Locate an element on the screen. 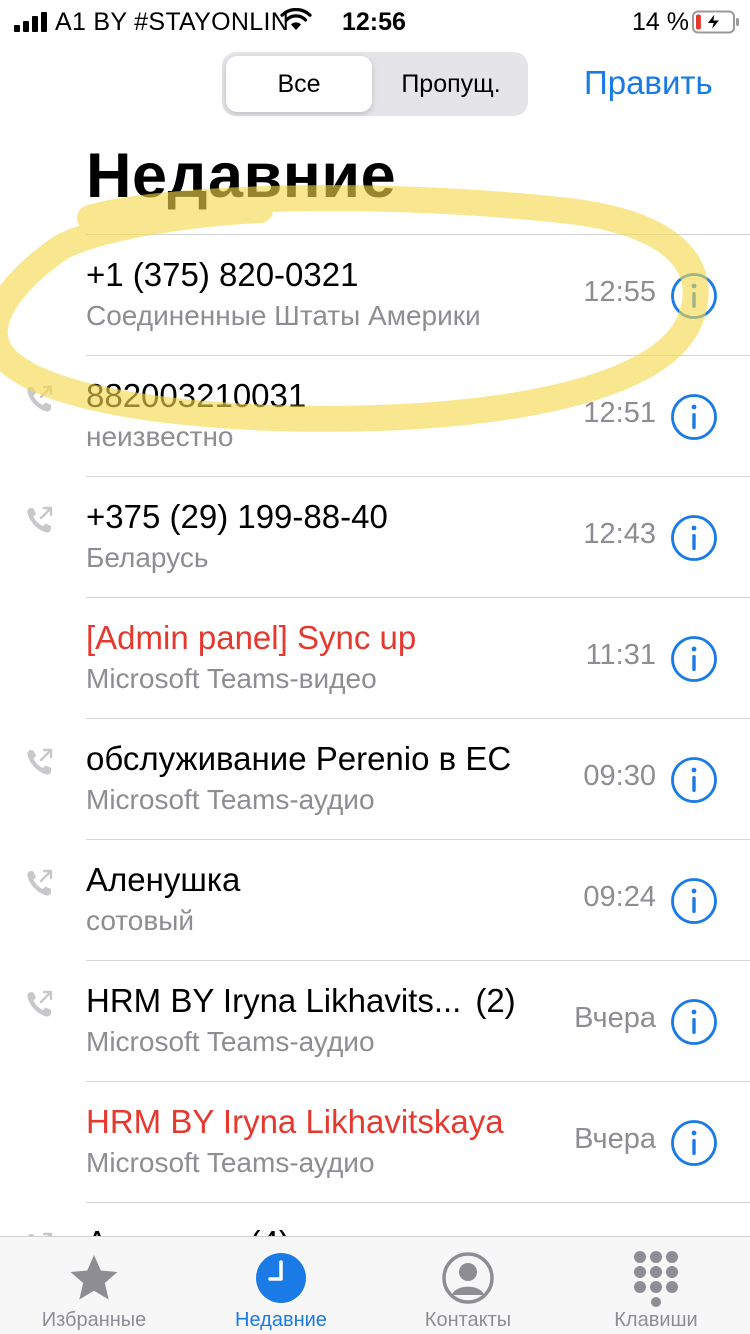 This screenshot has width=750, height=1334. tab-keypad: Клавиши is located at coordinates (656, 1285).